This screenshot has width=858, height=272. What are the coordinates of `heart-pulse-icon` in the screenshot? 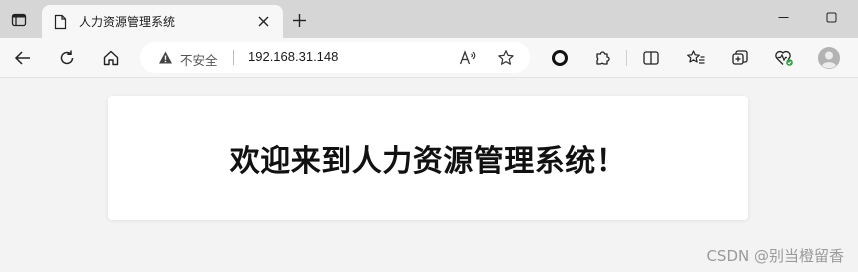 It's located at (784, 58).